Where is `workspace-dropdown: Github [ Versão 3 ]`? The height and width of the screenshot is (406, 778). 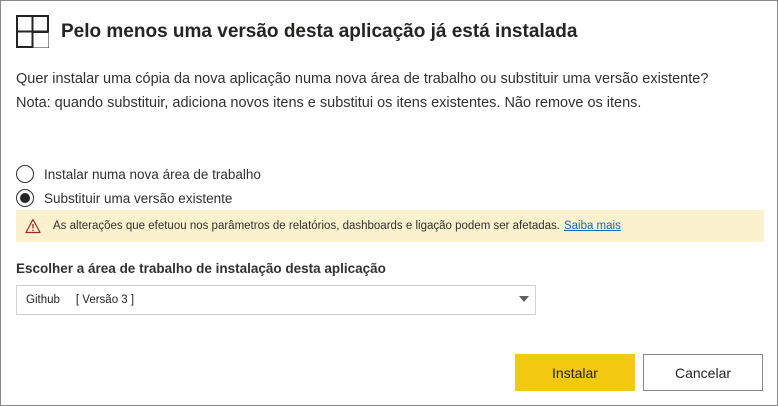
workspace-dropdown: Github [ Versão 3 ] is located at coordinates (276, 300).